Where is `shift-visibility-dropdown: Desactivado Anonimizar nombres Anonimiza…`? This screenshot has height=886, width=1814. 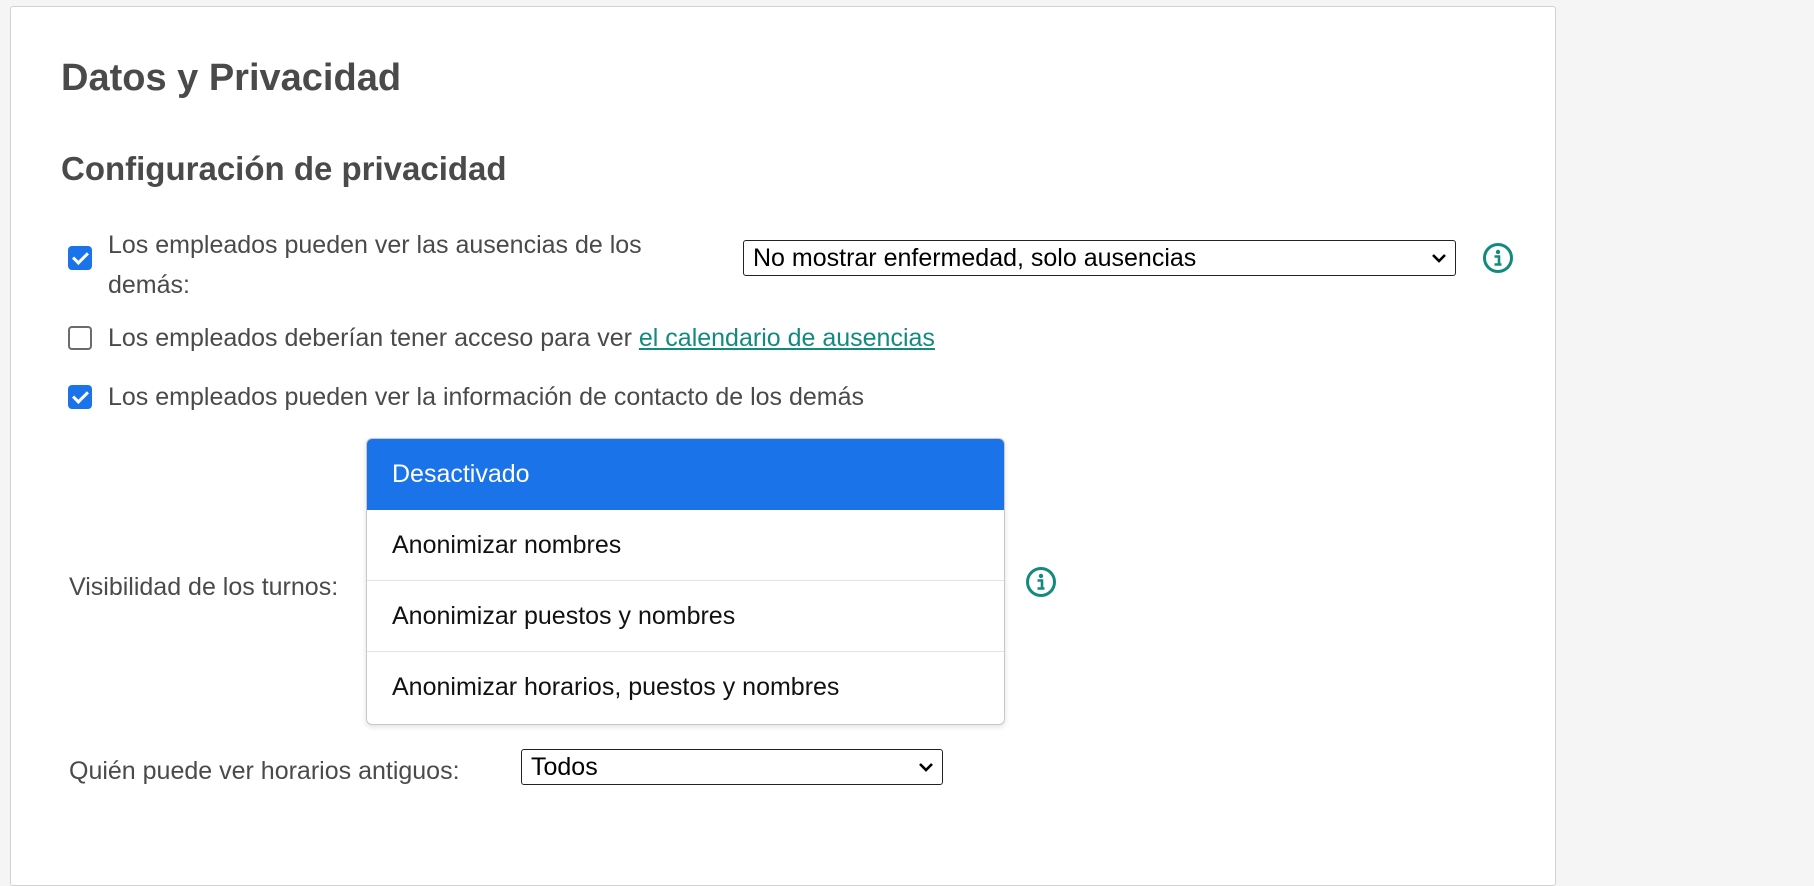
shift-visibility-dropdown: Desactivado Anonimizar nombres Anonimiza… is located at coordinates (685, 581).